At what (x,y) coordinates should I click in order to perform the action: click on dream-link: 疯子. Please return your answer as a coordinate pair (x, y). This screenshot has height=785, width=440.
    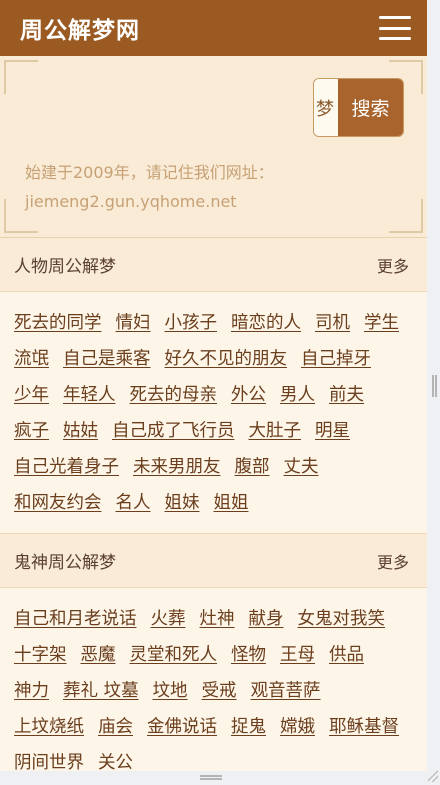
    Looking at the image, I should click on (31, 431).